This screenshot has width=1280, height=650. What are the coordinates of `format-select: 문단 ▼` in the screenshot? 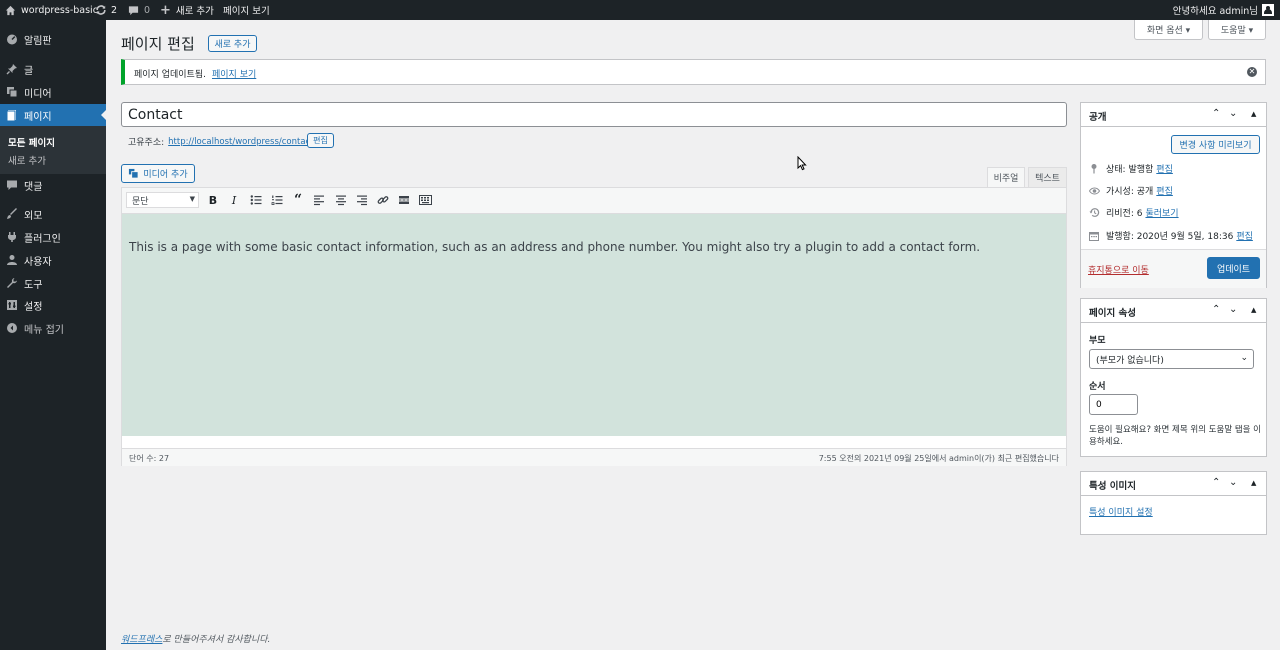 It's located at (162, 200).